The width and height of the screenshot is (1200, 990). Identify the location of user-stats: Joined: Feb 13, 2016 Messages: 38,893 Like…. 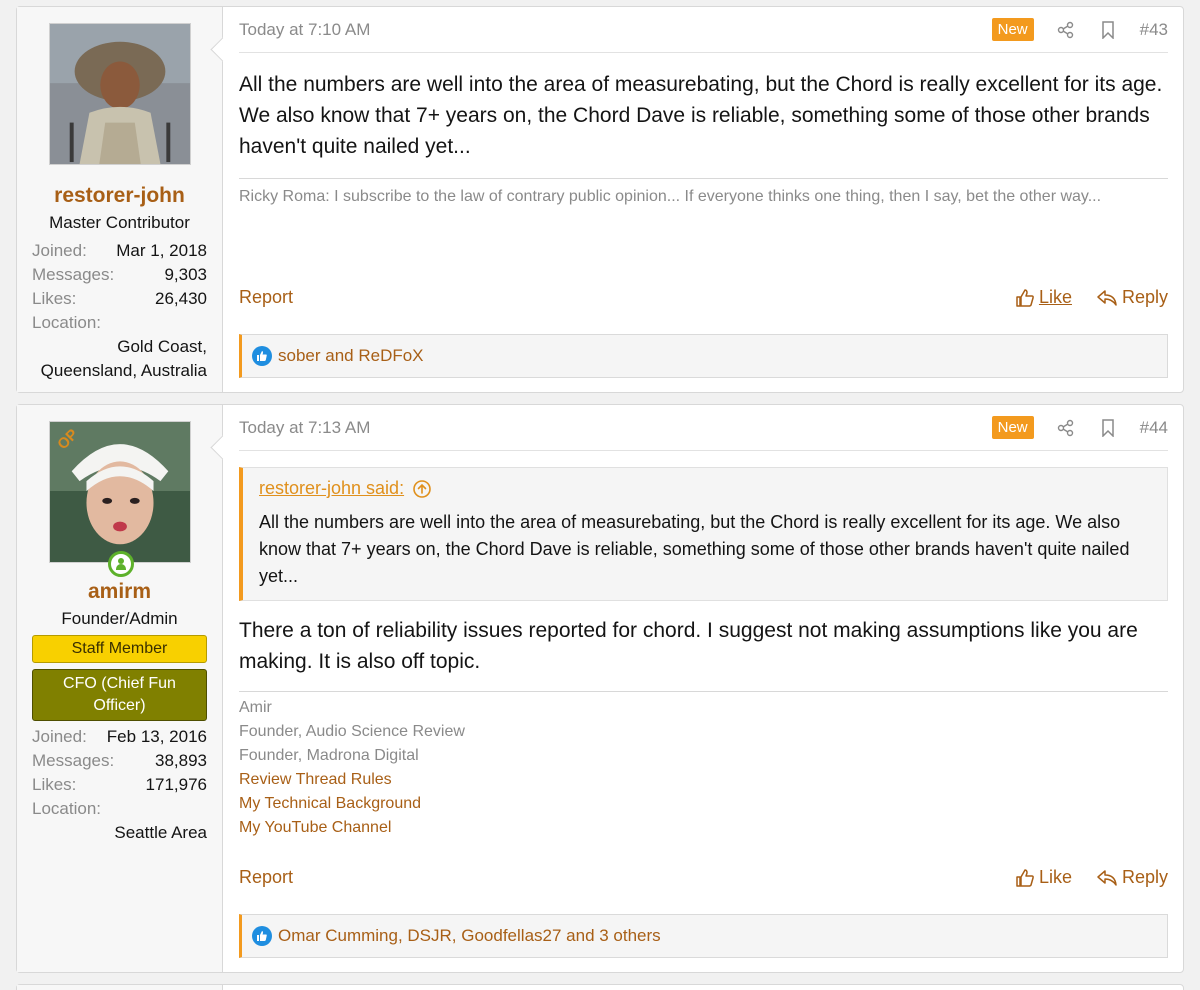
(119, 785).